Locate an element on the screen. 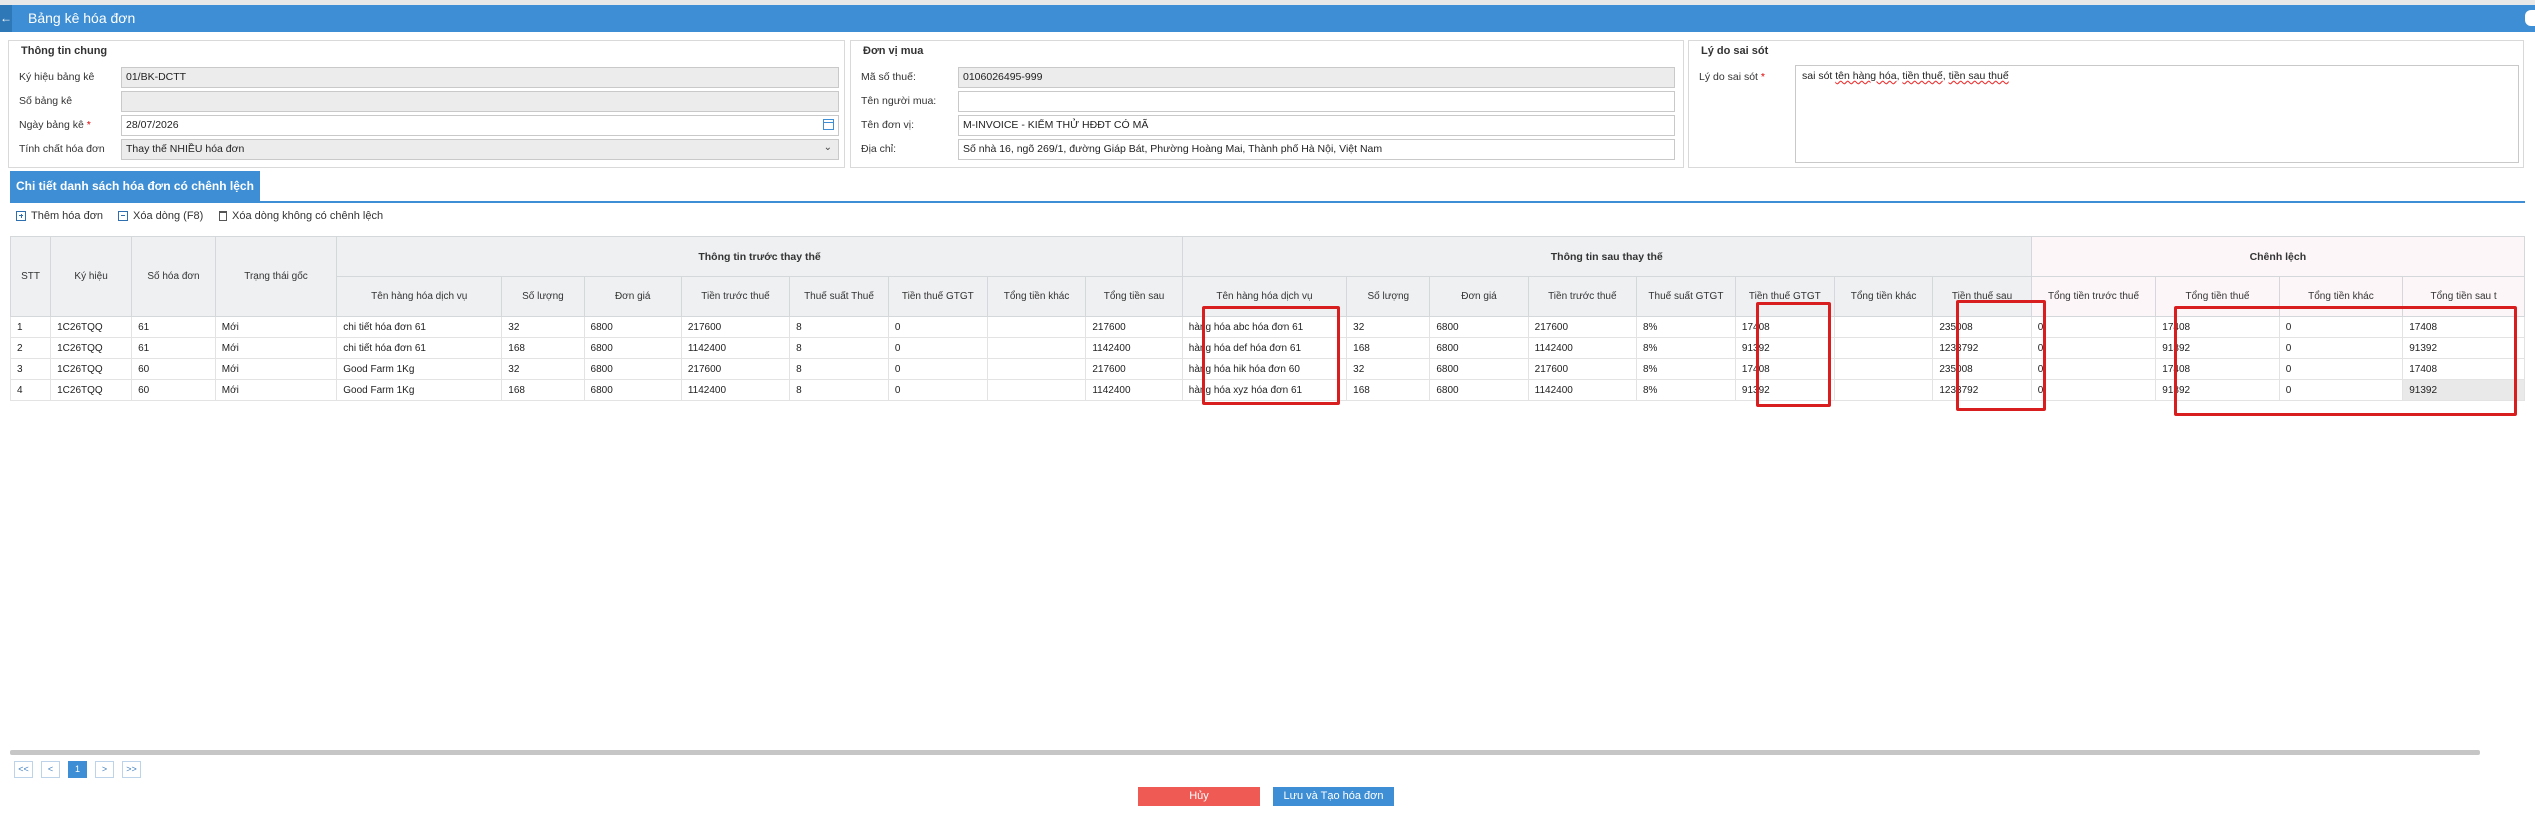 The height and width of the screenshot is (823, 2535). collapse-handle is located at coordinates (2530, 18).